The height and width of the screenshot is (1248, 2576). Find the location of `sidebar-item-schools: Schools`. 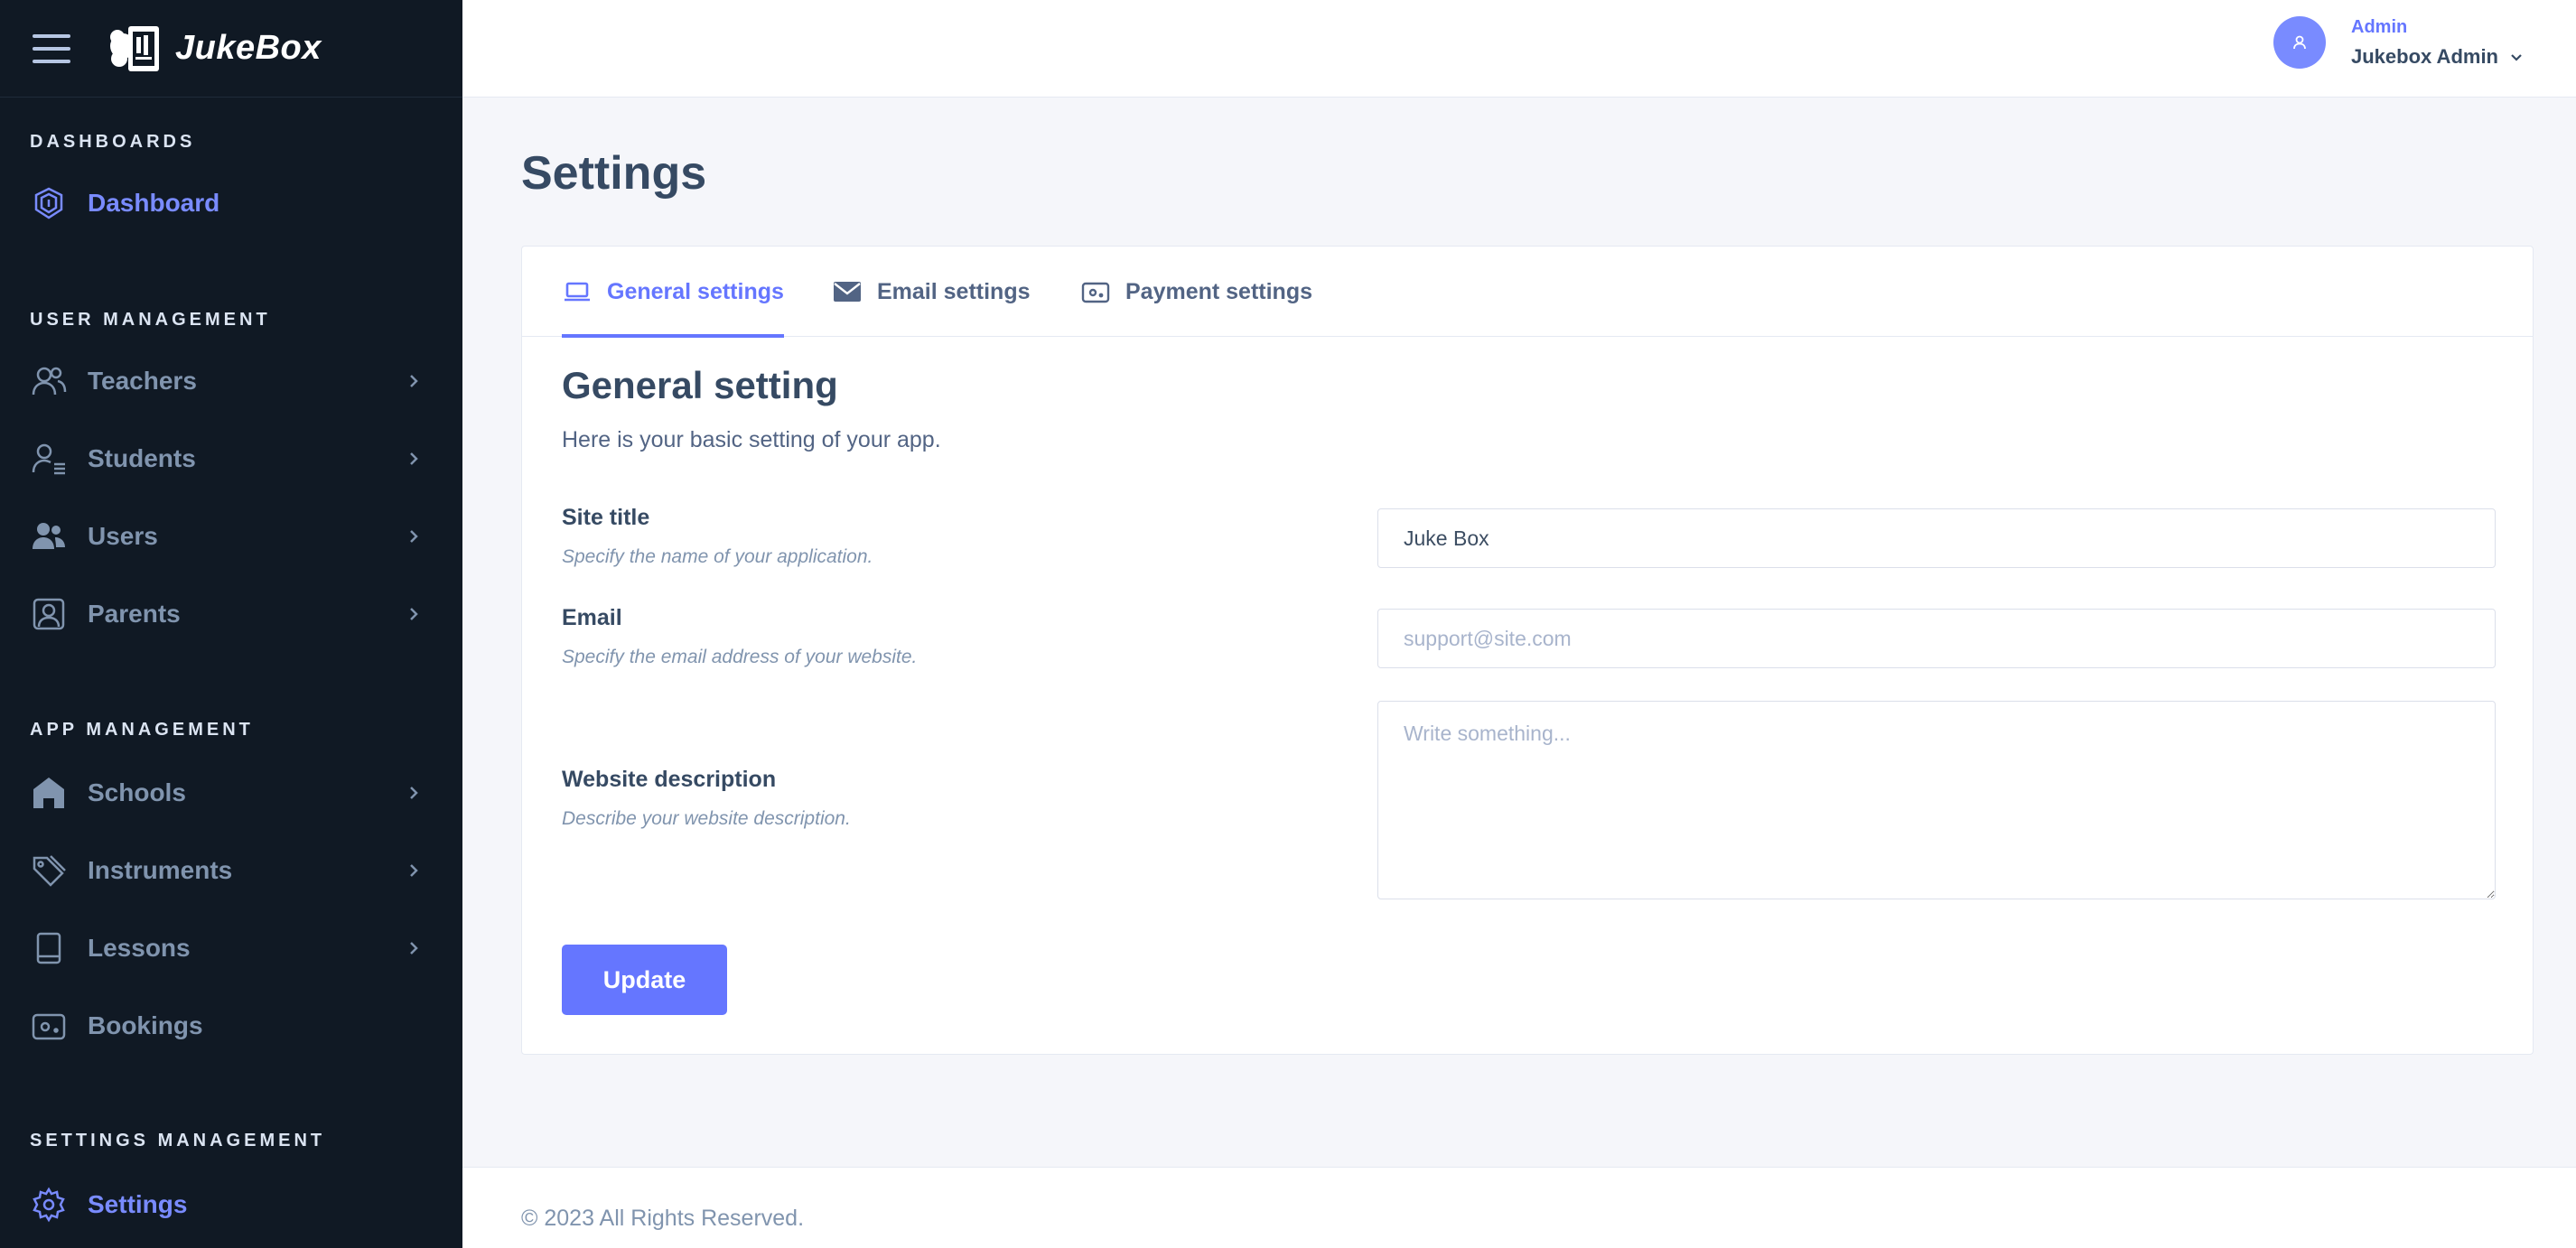

sidebar-item-schools: Schools is located at coordinates (231, 792).